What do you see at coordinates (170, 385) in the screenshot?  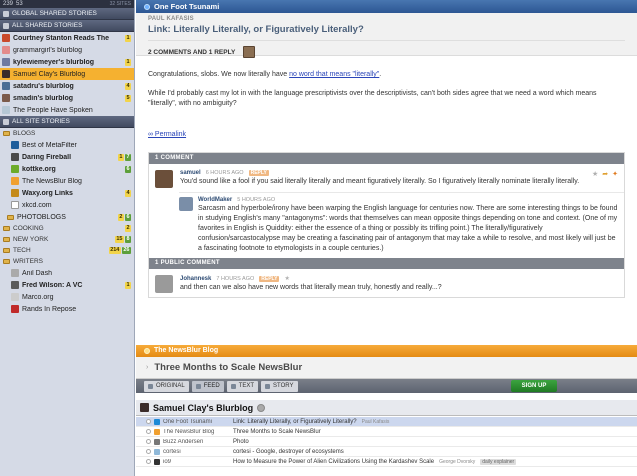 I see `tab-label: ORIGINAL` at bounding box center [170, 385].